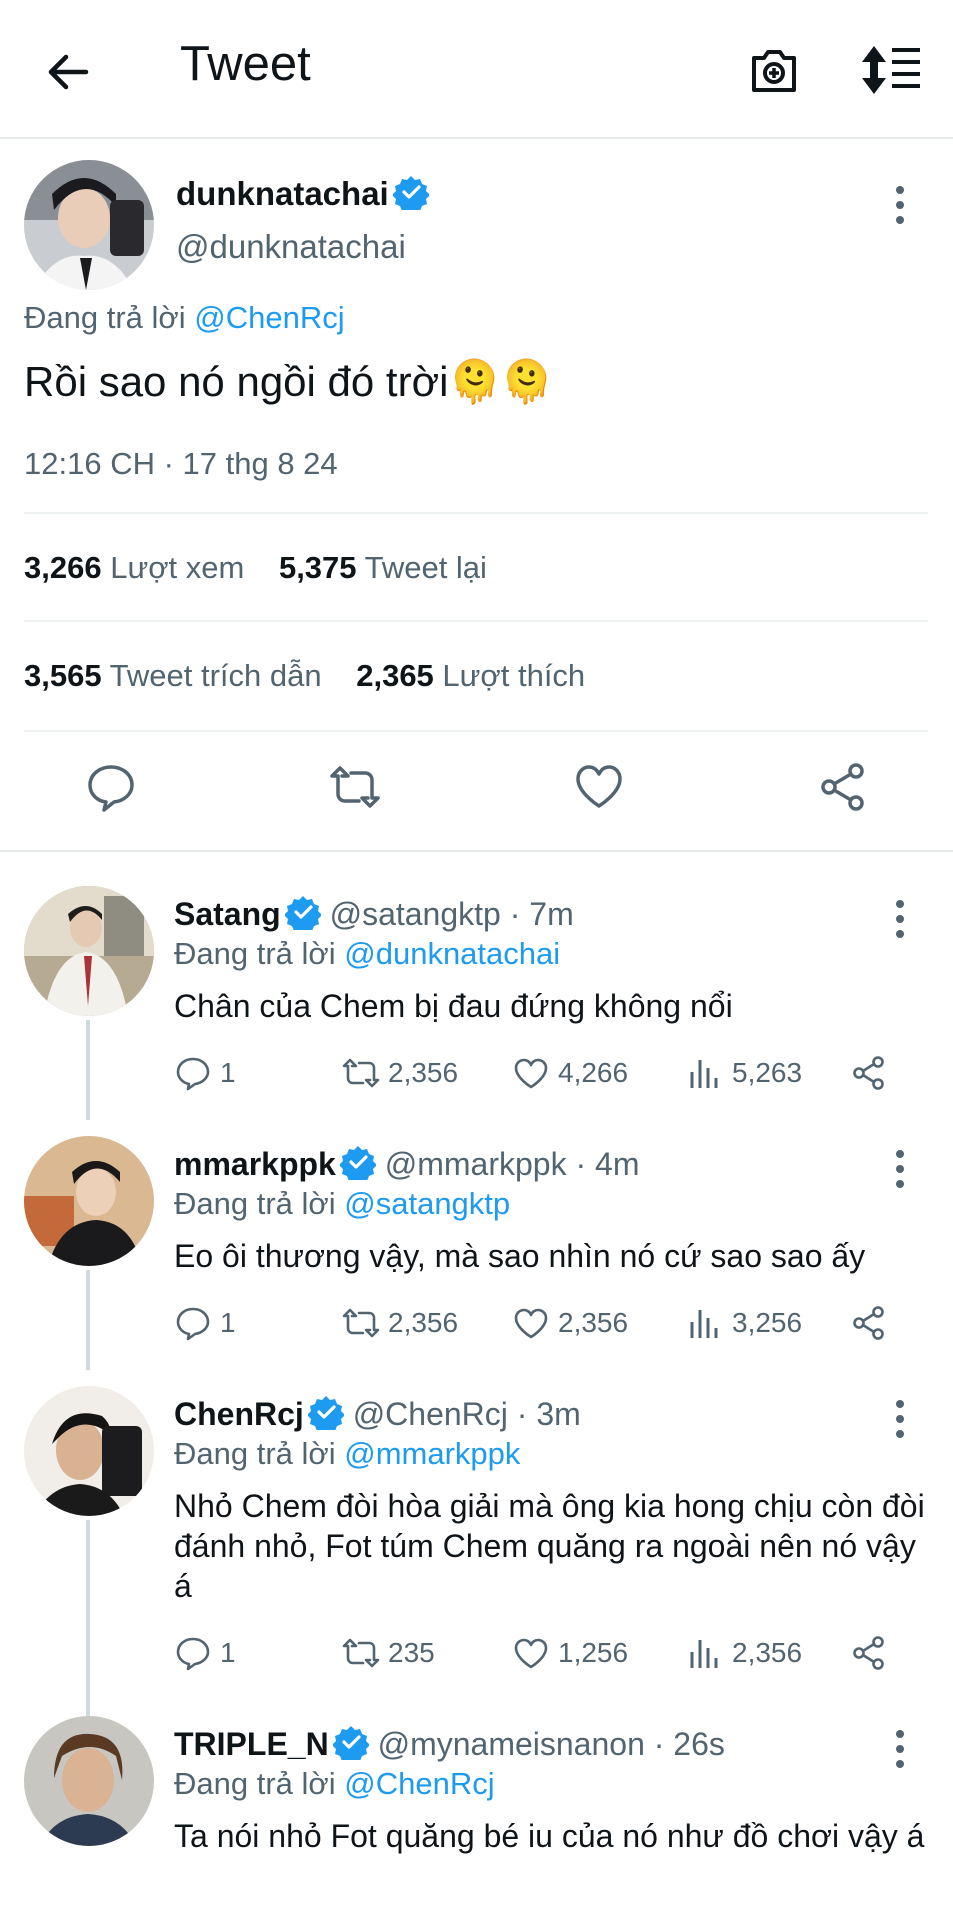 The height and width of the screenshot is (1920, 953). I want to click on like-button: 4,266, so click(570, 1076).